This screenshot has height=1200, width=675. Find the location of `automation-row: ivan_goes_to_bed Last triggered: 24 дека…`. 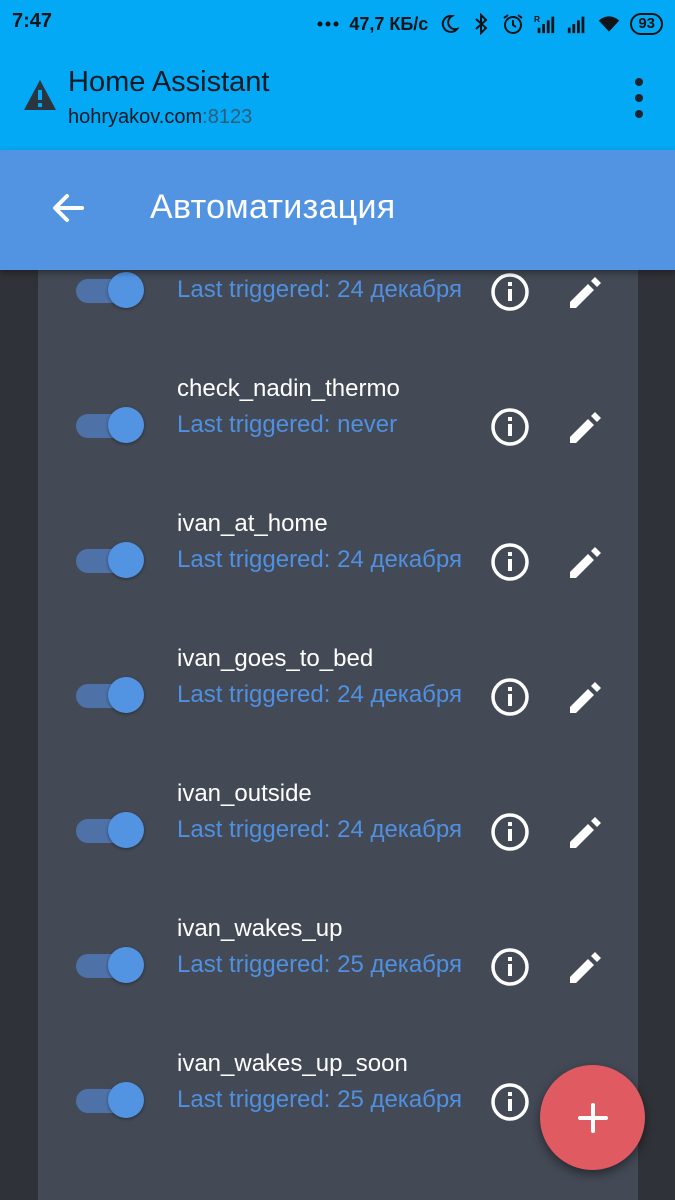

automation-row: ivan_goes_to_bed Last triggered: 24 дека… is located at coordinates (338, 717).